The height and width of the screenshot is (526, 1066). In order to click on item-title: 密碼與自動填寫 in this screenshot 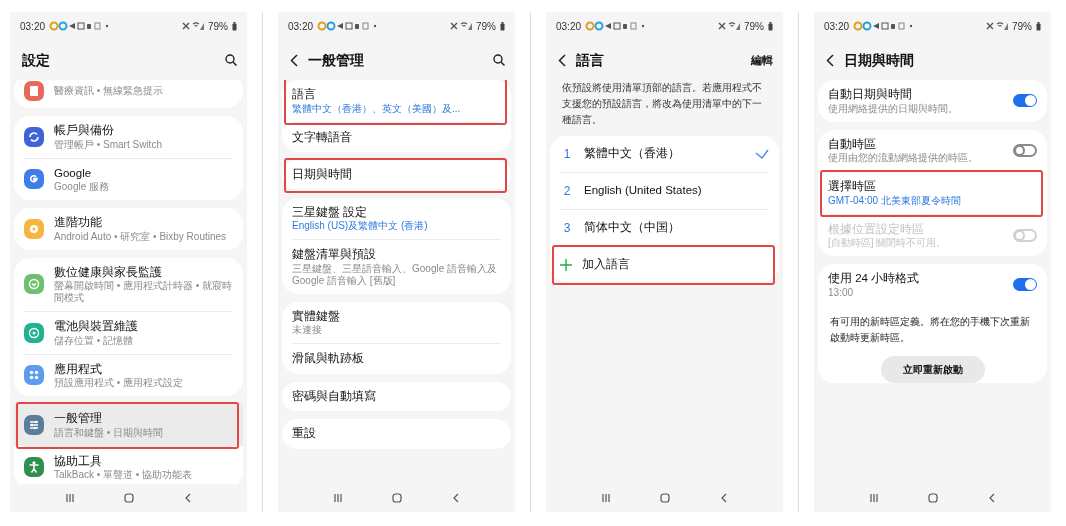, I will do `click(334, 396)`.